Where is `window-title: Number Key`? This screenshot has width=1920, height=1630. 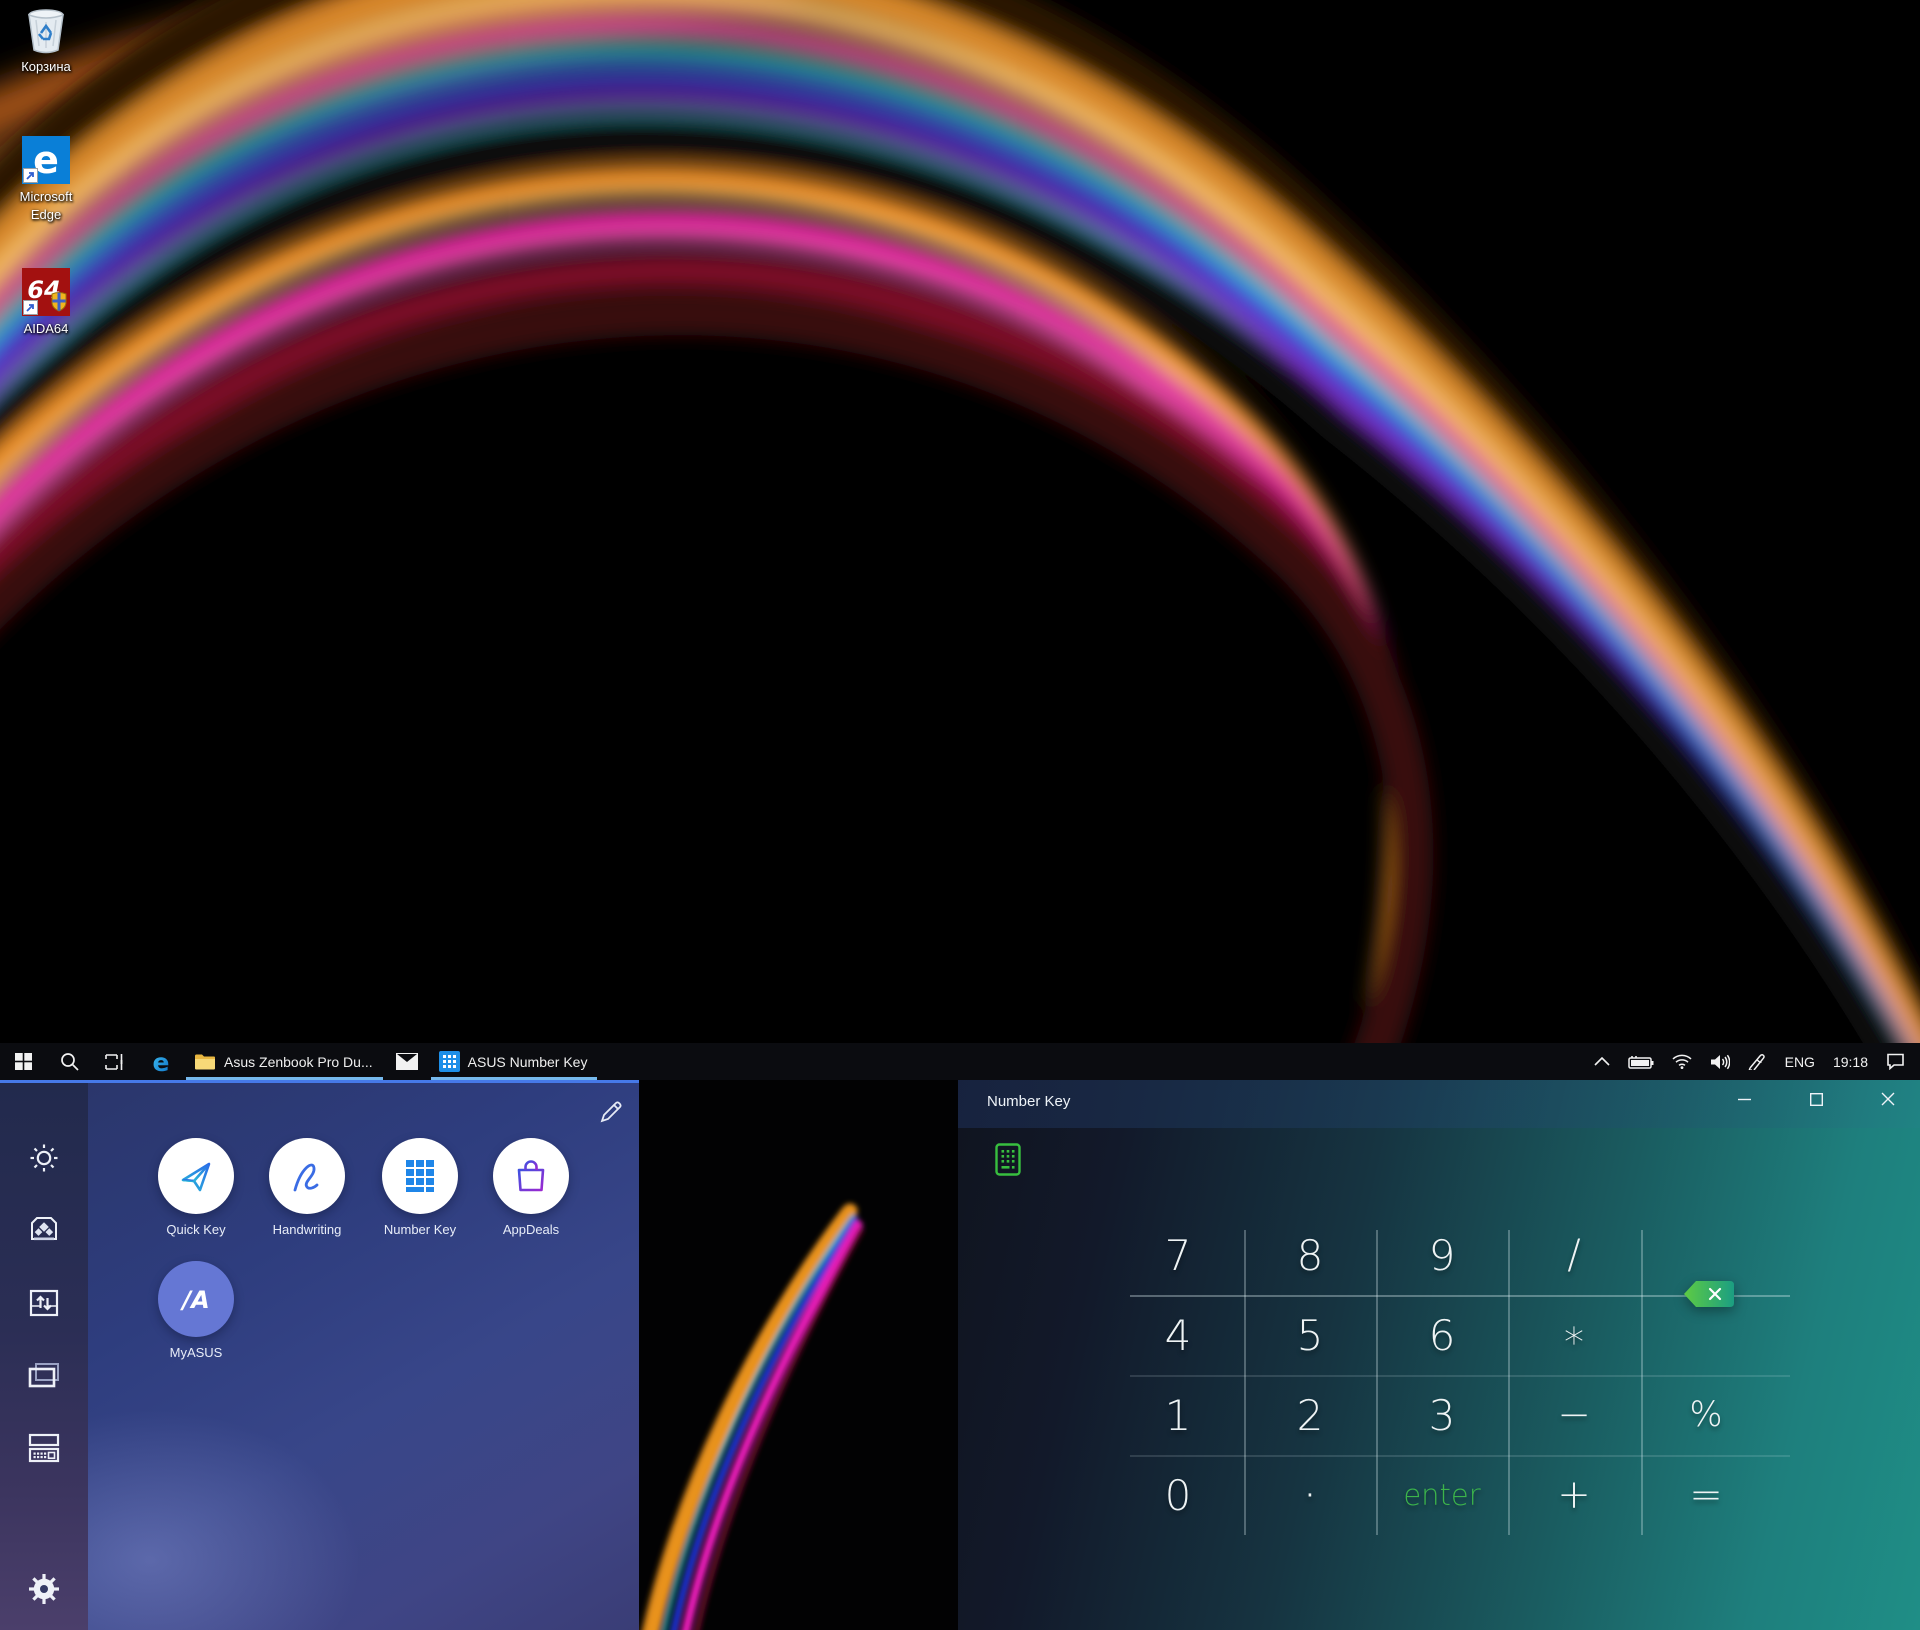
window-title: Number Key is located at coordinates (1029, 1101).